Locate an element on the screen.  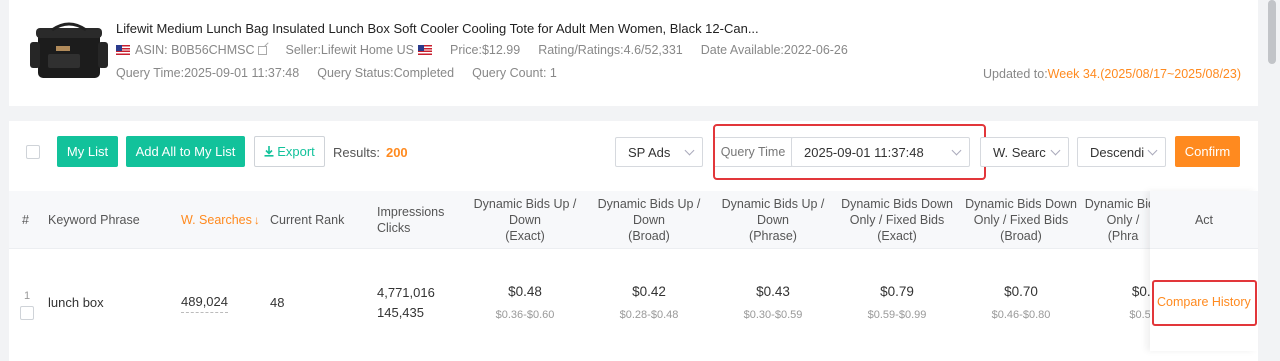
rating: Rating/Ratings:4.6/52,331 is located at coordinates (610, 50).